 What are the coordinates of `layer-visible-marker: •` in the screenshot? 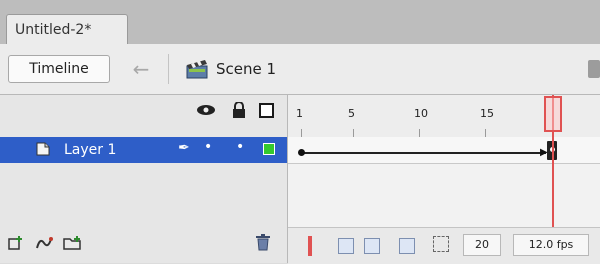 It's located at (208, 147).